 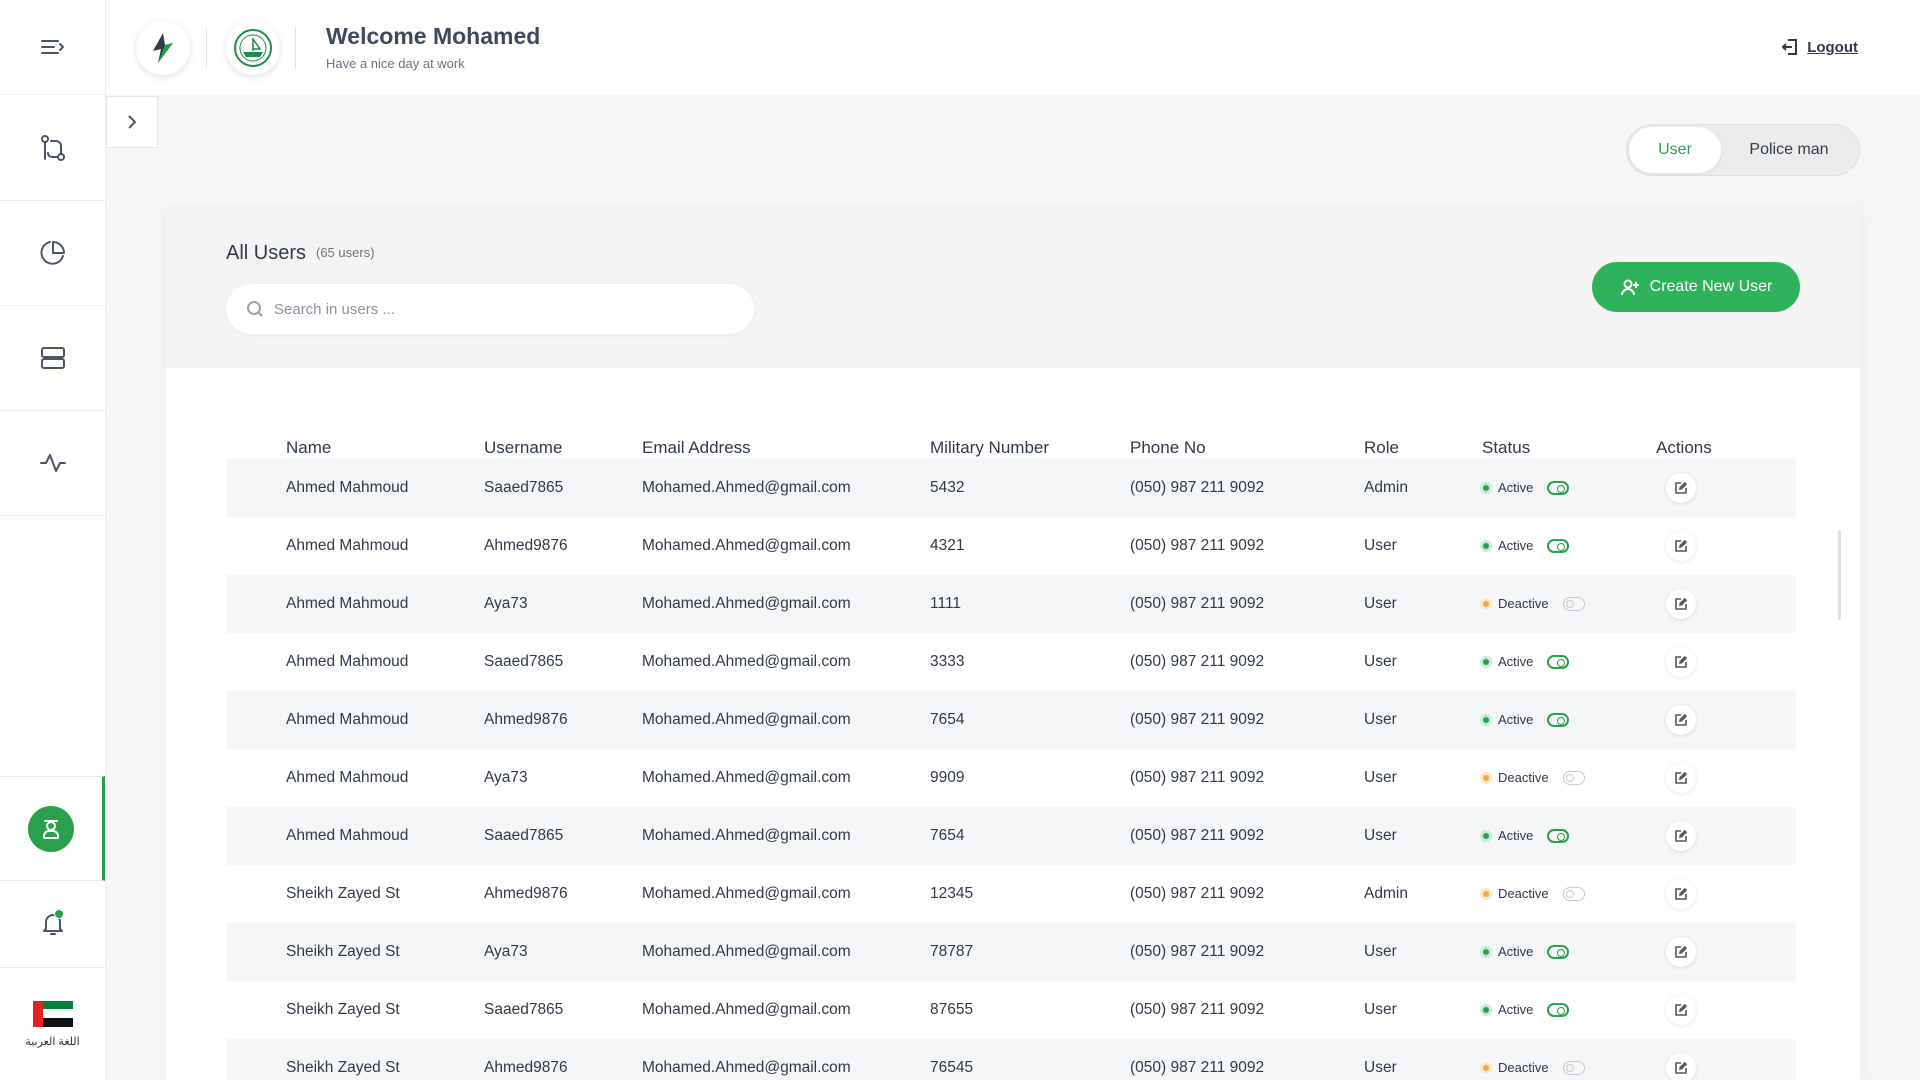 I want to click on cell-military-number: 5432, so click(x=947, y=487).